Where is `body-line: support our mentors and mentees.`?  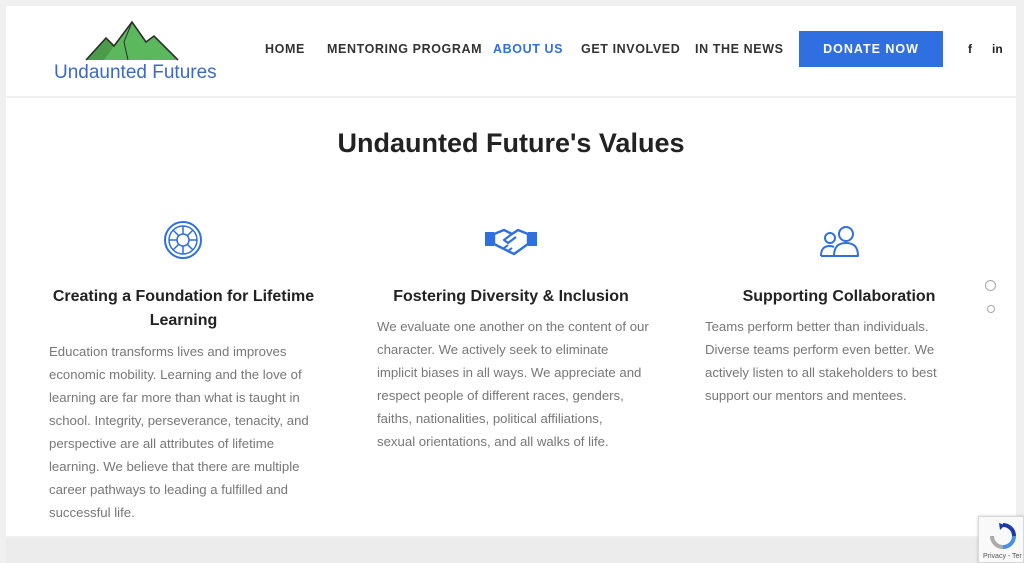 body-line: support our mentors and mentees. is located at coordinates (806, 395).